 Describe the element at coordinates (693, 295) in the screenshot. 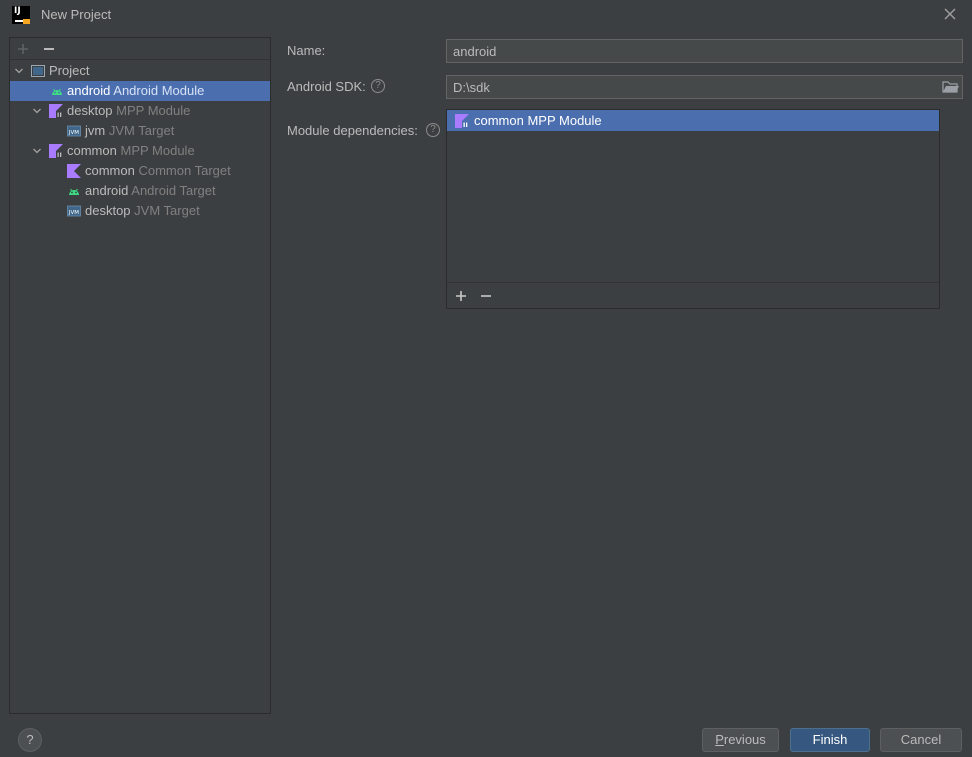

I see `dependencies-toolbar` at that location.